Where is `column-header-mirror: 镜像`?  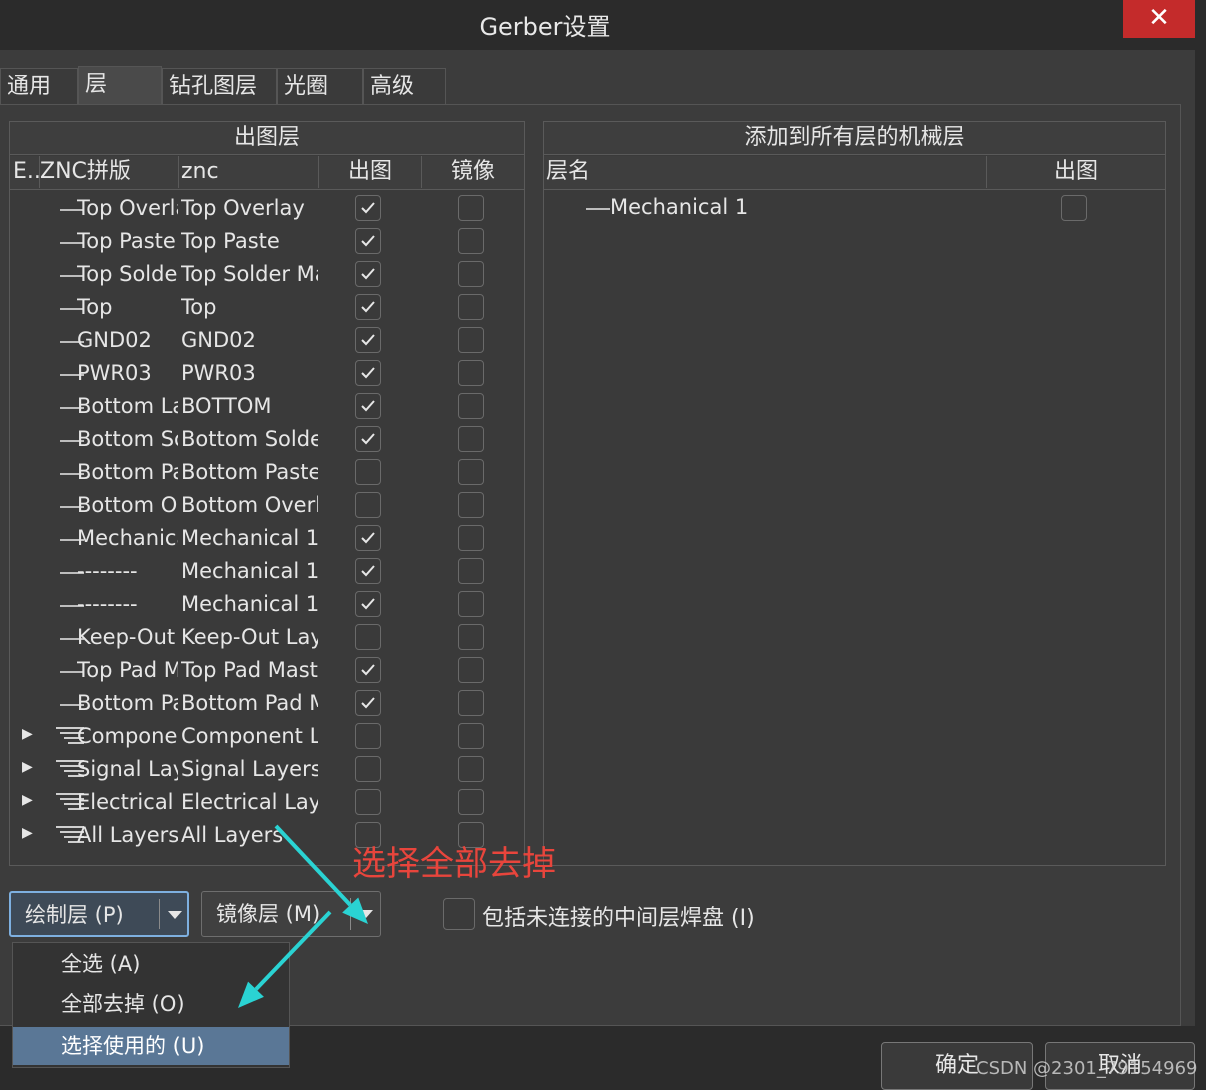 column-header-mirror: 镜像 is located at coordinates (473, 172).